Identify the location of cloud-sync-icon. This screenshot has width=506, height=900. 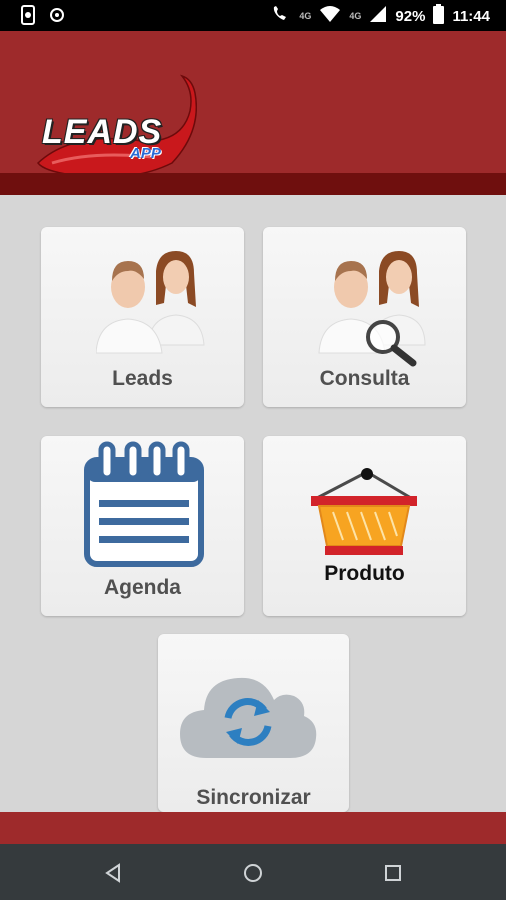
(248, 717).